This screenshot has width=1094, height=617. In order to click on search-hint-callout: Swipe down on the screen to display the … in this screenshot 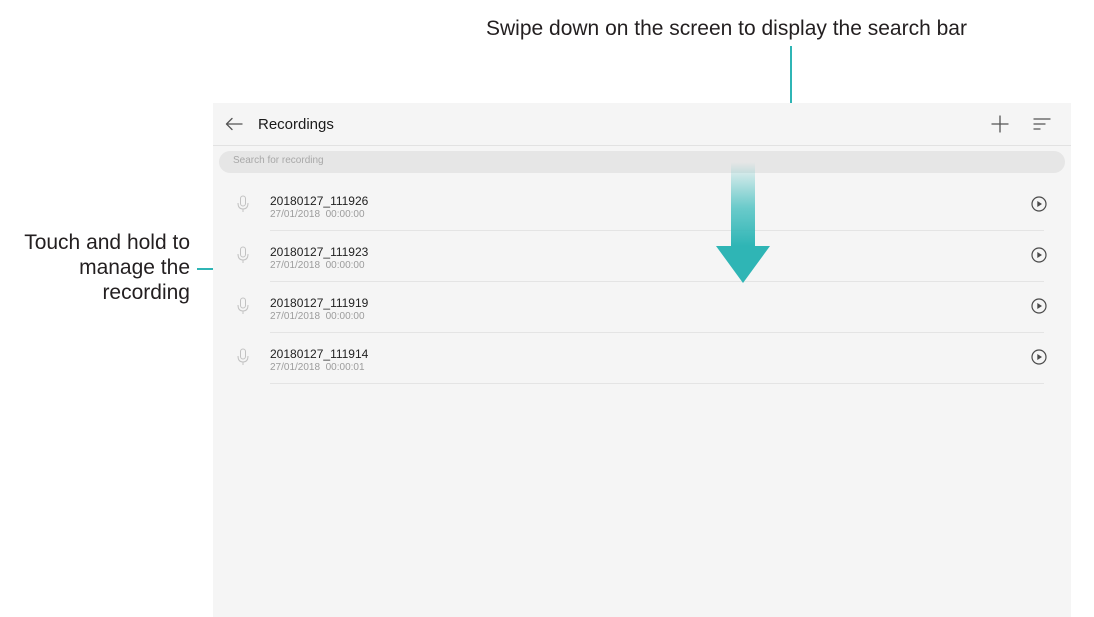, I will do `click(726, 28)`.